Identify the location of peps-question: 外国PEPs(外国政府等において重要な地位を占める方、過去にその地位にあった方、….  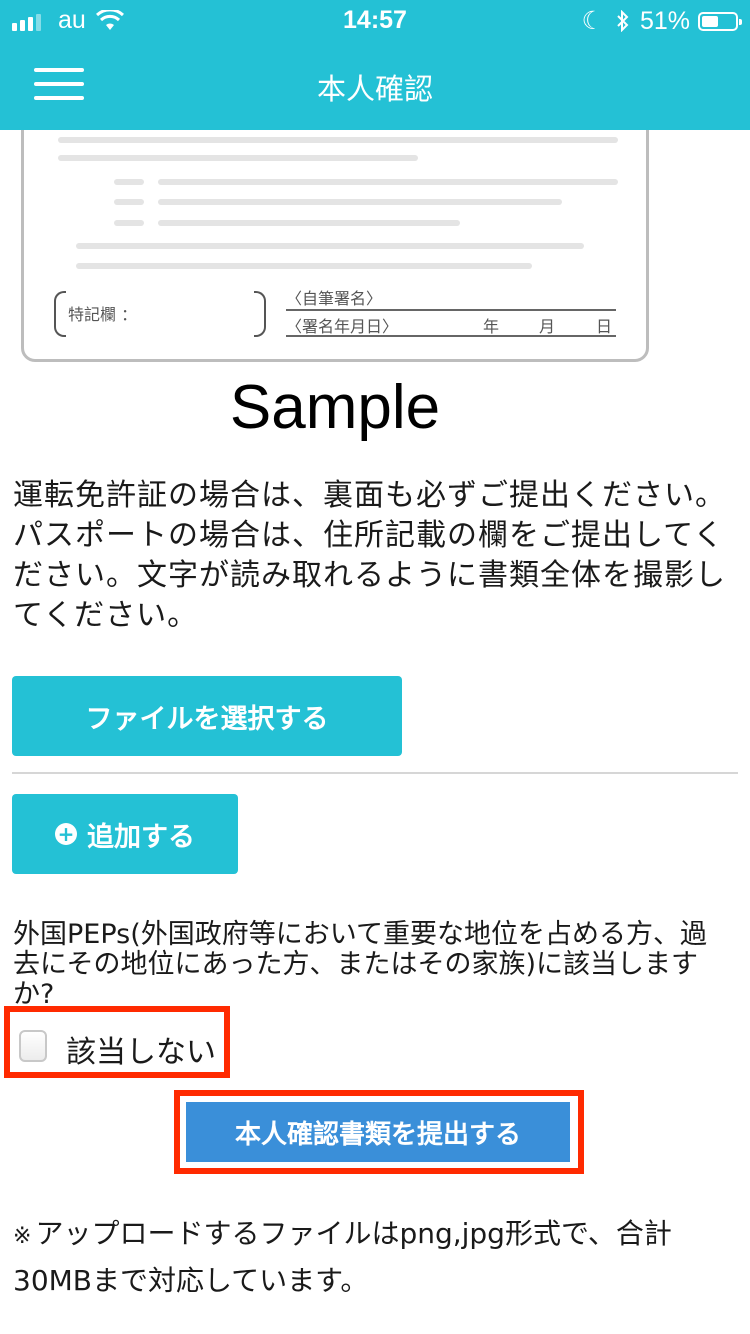
(360, 964).